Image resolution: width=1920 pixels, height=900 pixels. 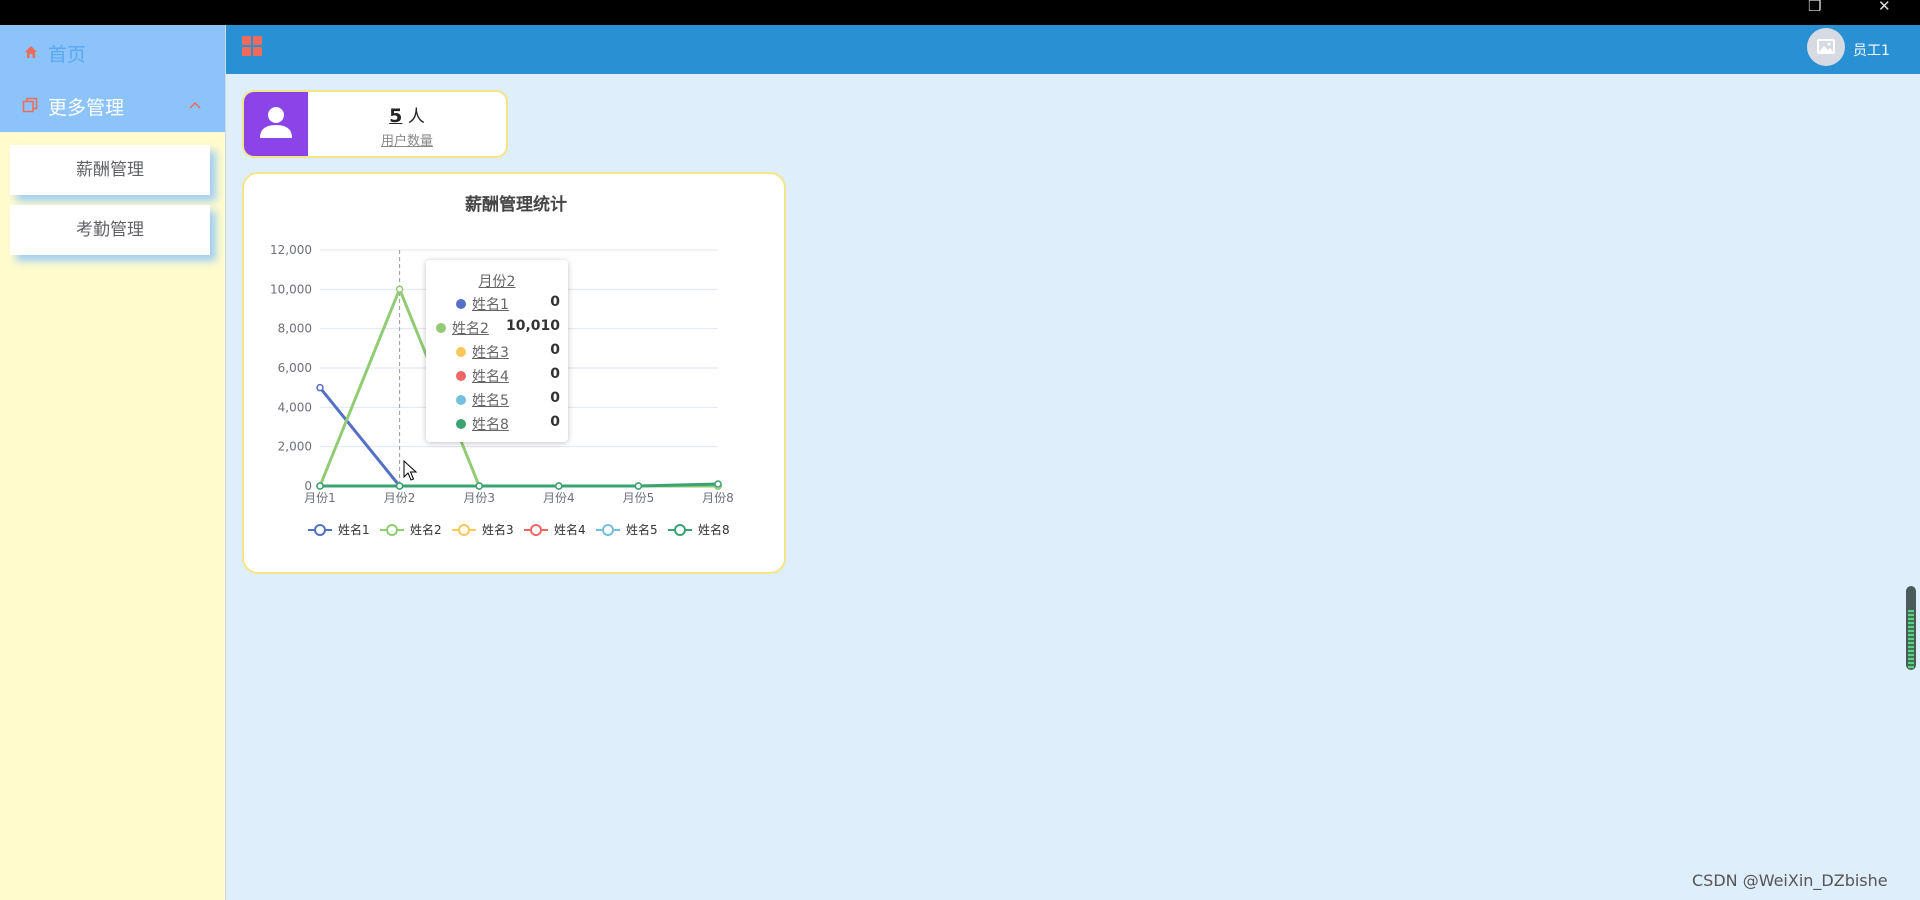 What do you see at coordinates (718, 498) in the screenshot?
I see `x-tick-label: 月份8` at bounding box center [718, 498].